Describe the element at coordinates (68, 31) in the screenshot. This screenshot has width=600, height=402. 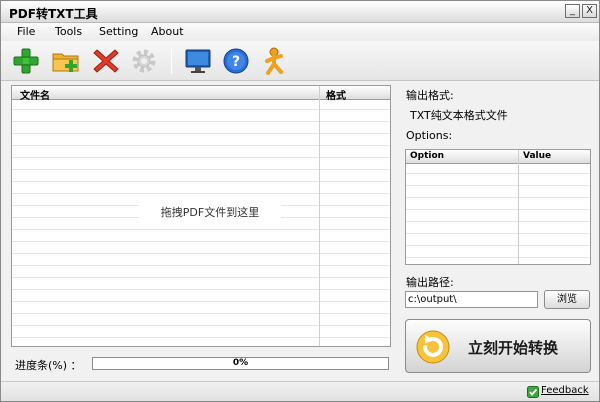
I see `menu-tools: Tools` at that location.